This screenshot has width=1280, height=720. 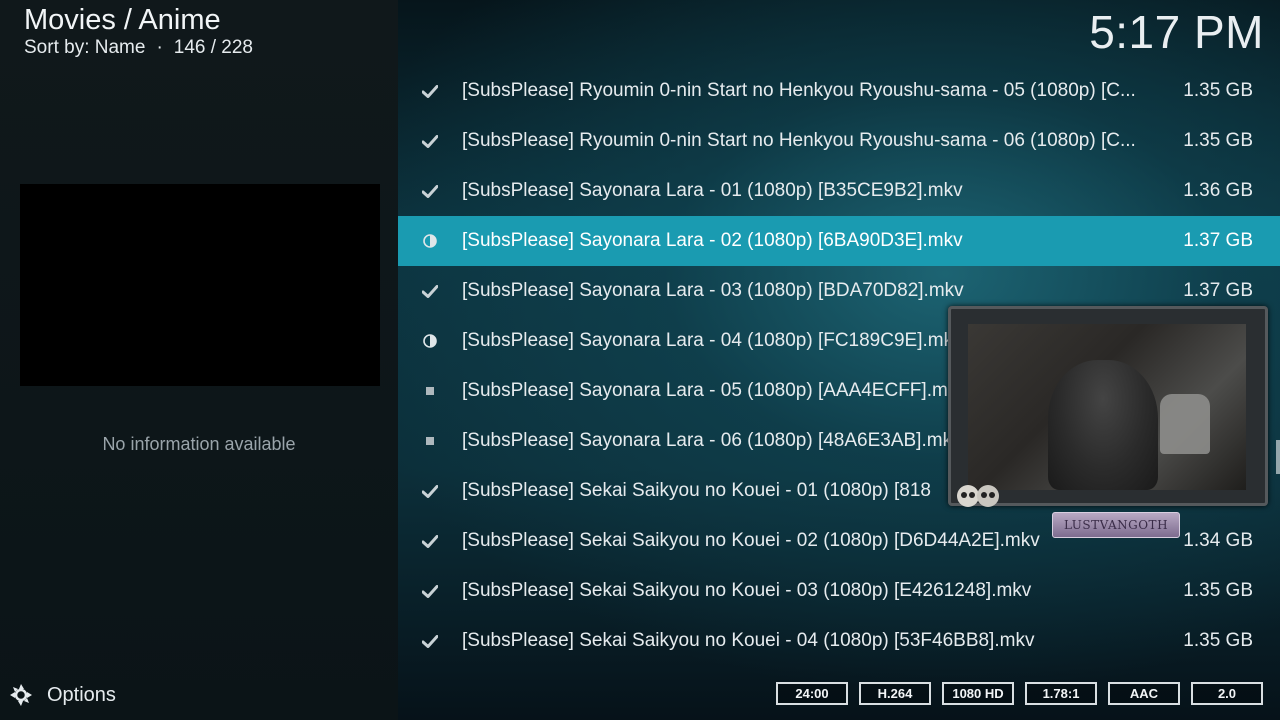 What do you see at coordinates (1185, 424) in the screenshot?
I see `webcam-chair` at bounding box center [1185, 424].